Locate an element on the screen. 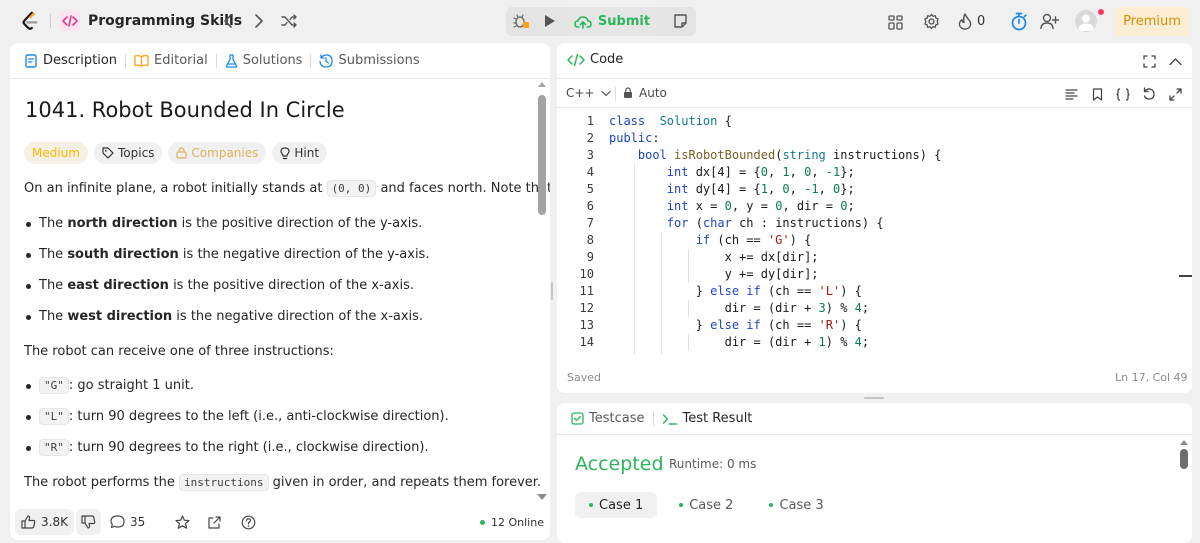  avatar is located at coordinates (1086, 21).